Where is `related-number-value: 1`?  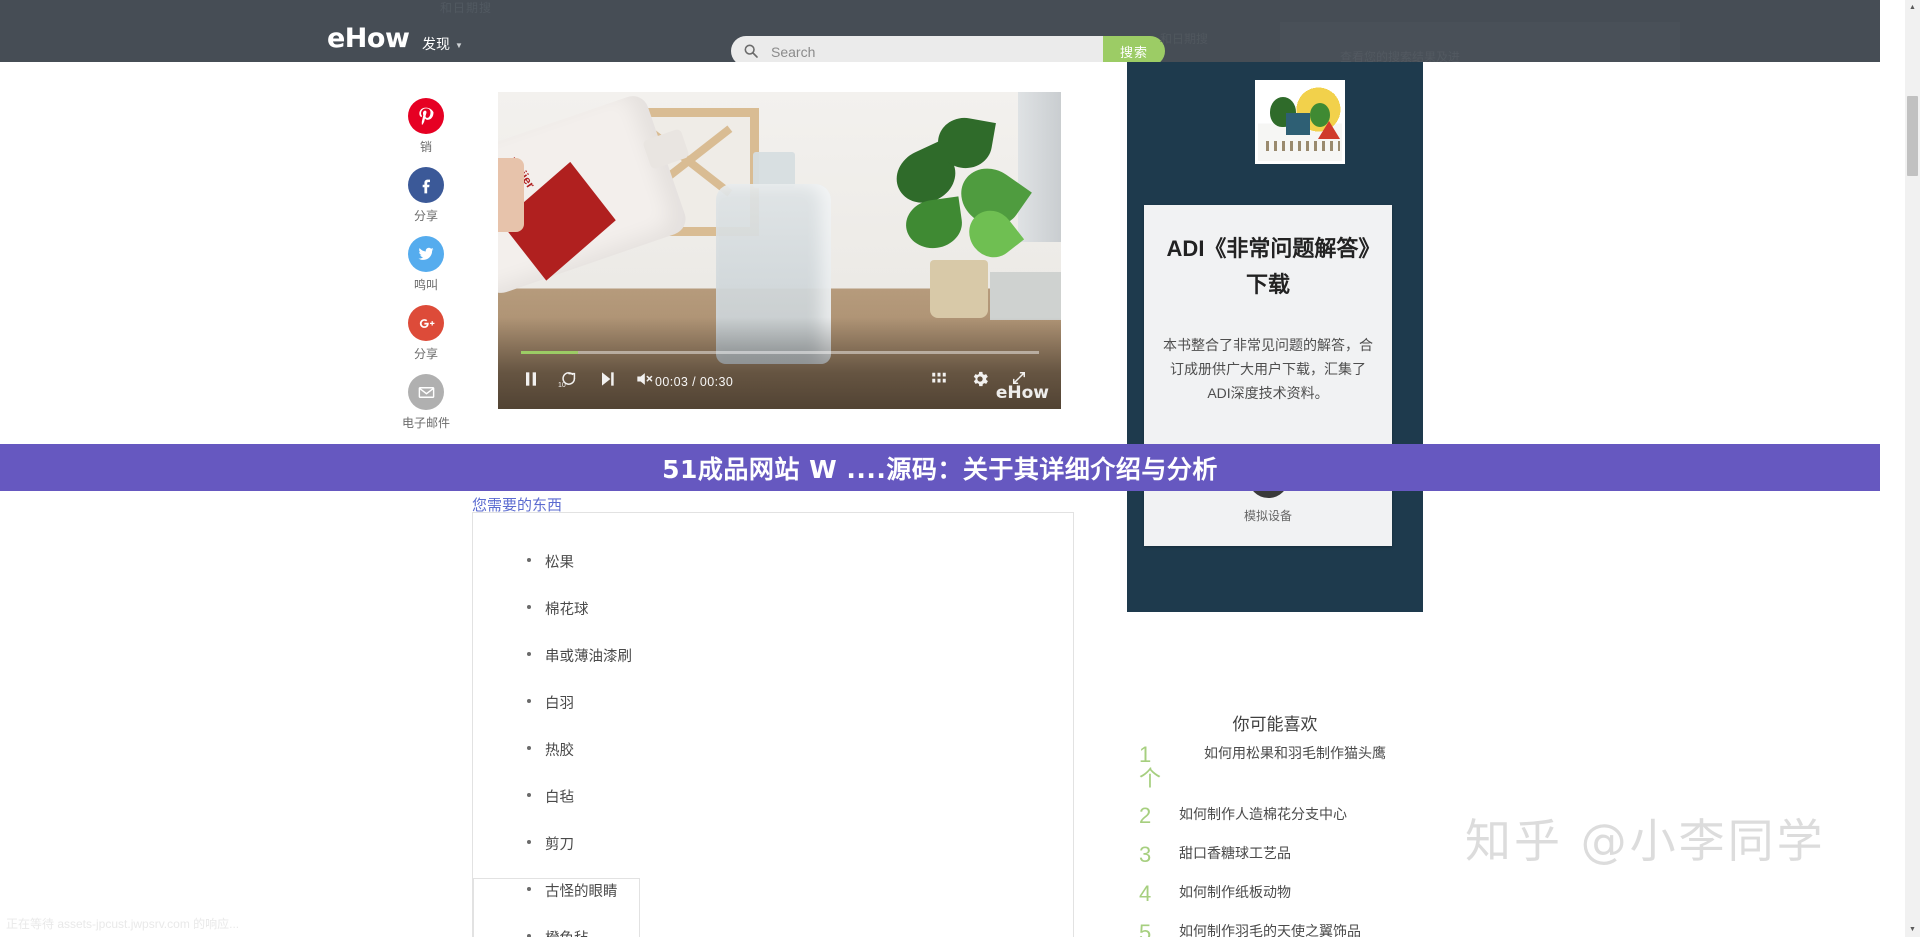
related-number-value: 1 is located at coordinates (1145, 754).